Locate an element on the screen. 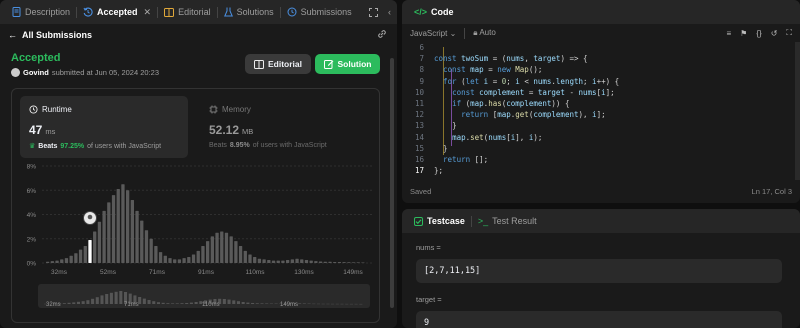  all-submissions-link: ← All Submissions is located at coordinates (198, 35).